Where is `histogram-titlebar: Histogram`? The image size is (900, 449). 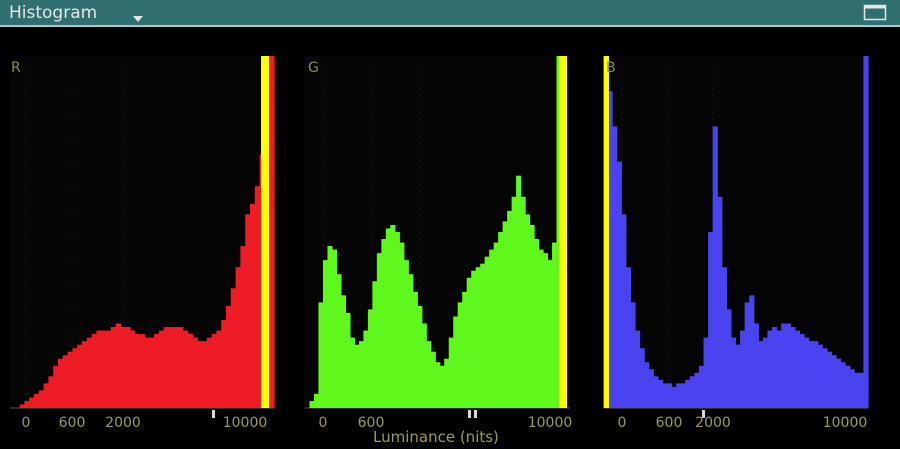 histogram-titlebar: Histogram is located at coordinates (450, 13).